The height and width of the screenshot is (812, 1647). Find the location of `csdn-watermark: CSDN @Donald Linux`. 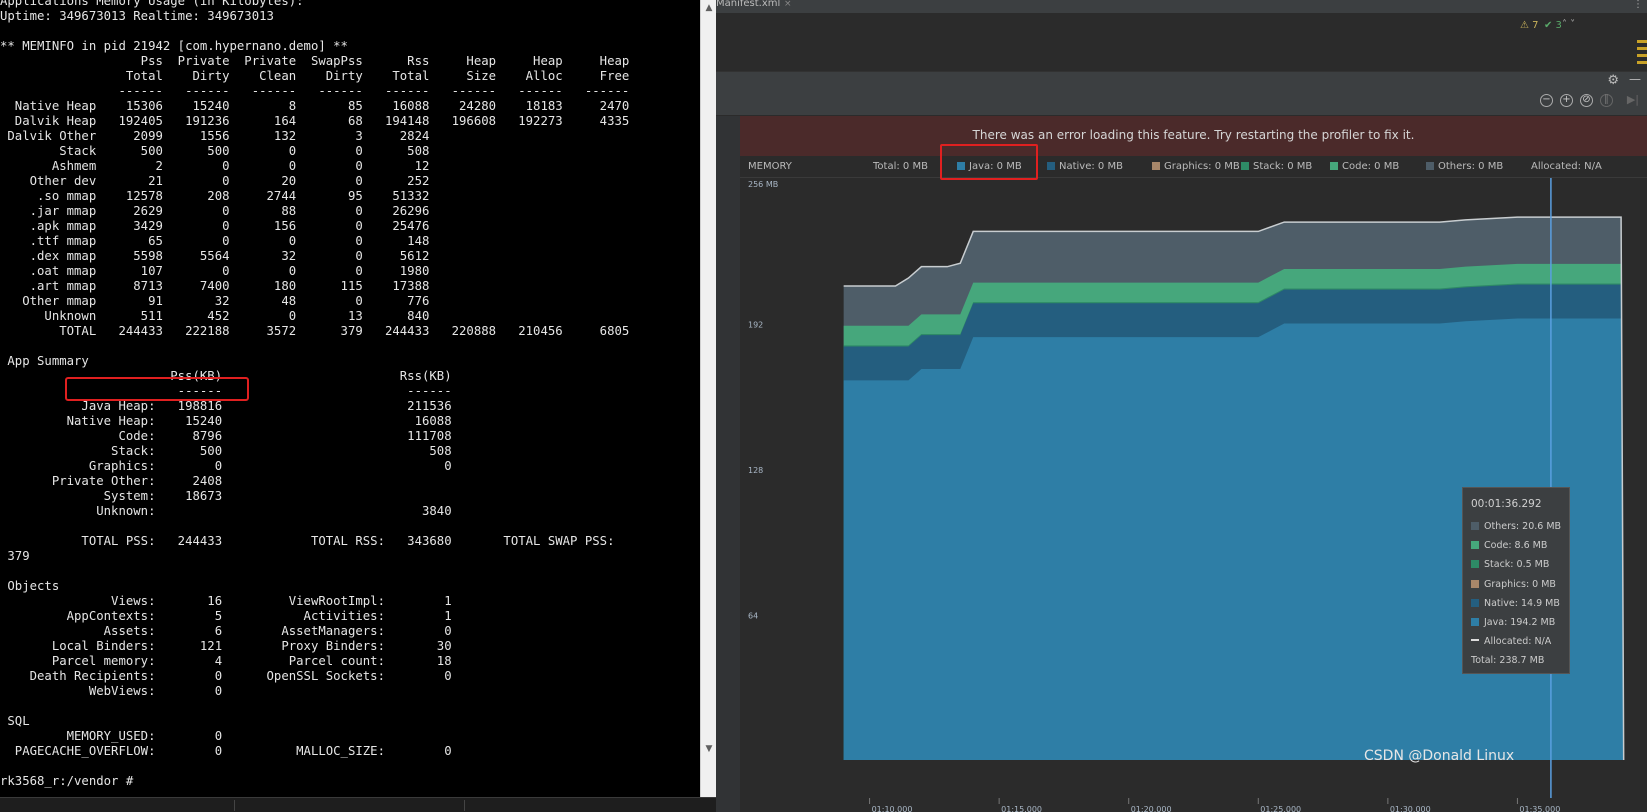

csdn-watermark: CSDN @Donald Linux is located at coordinates (1439, 756).